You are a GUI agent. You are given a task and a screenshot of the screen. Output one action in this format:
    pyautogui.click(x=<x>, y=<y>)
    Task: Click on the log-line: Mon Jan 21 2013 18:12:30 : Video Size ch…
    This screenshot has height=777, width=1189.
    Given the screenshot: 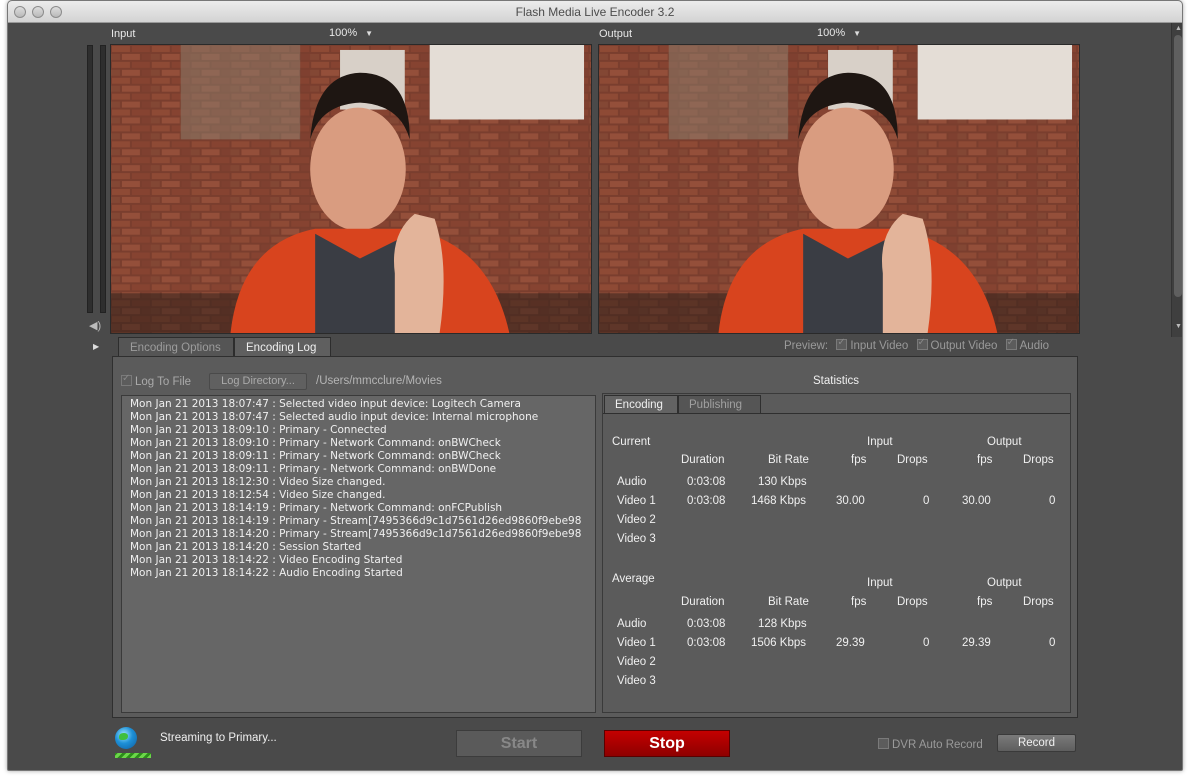 What is the action you would take?
    pyautogui.click(x=258, y=482)
    